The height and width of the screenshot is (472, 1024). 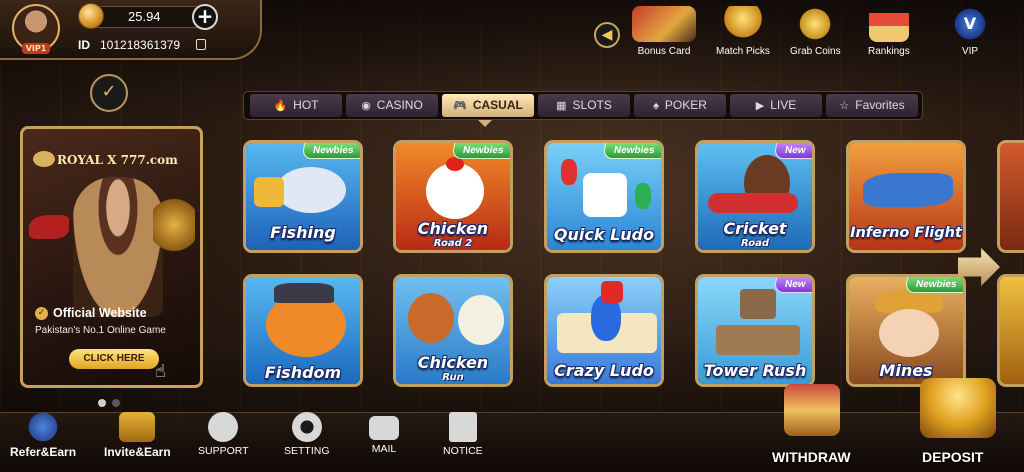 I want to click on chat-bubble-icon, so click(x=223, y=427).